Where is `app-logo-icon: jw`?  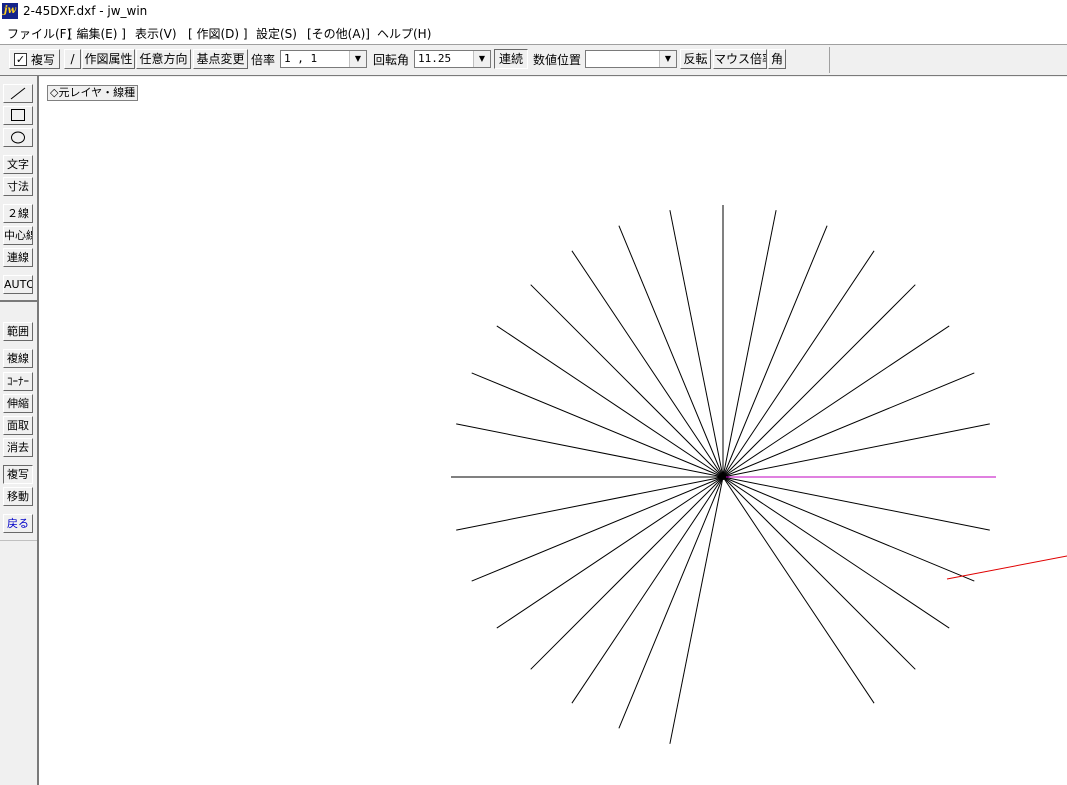 app-logo-icon: jw is located at coordinates (10, 11).